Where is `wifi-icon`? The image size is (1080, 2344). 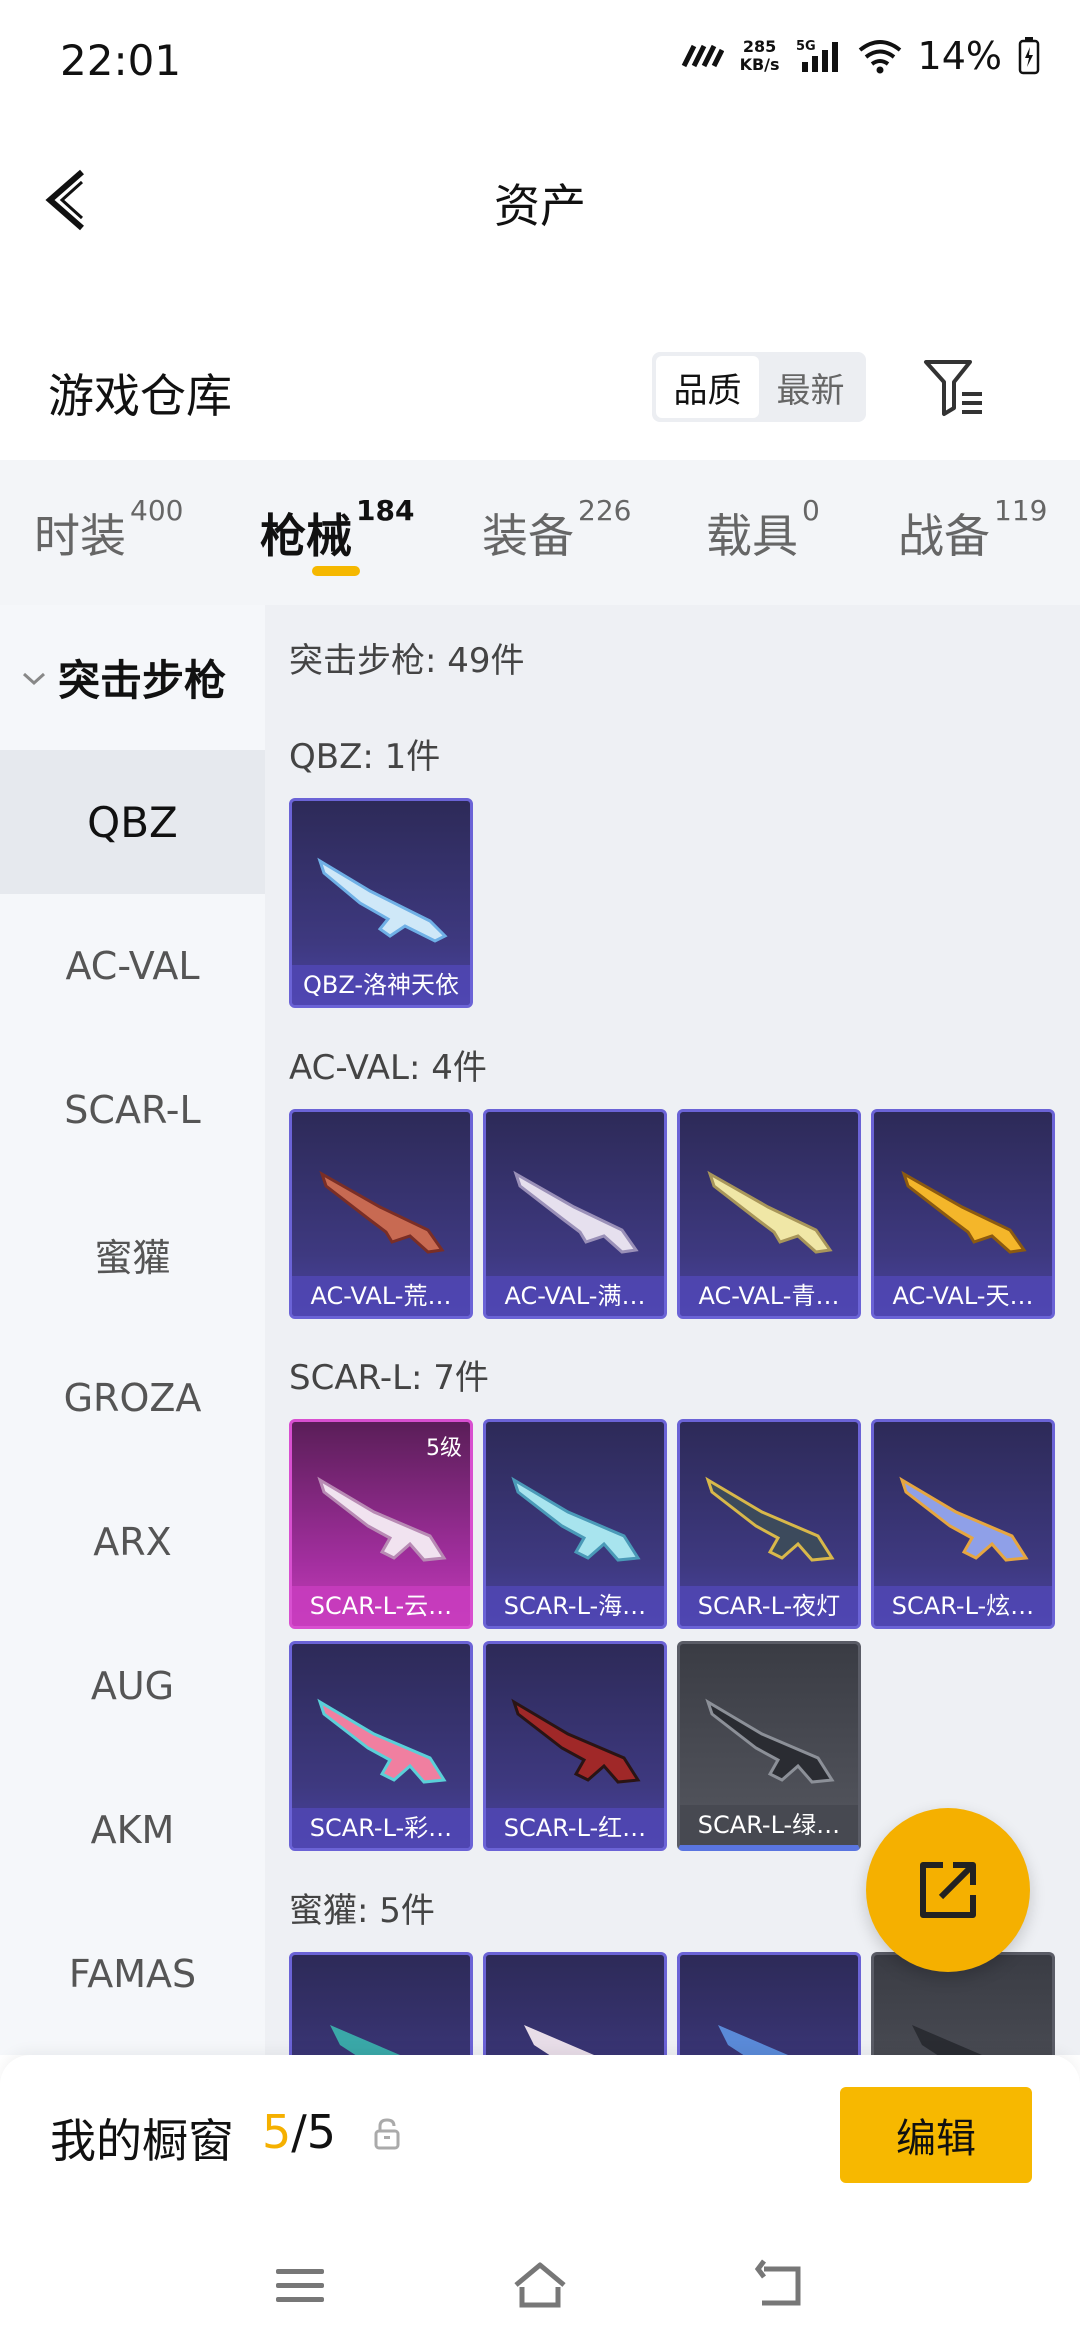
wifi-icon is located at coordinates (879, 57).